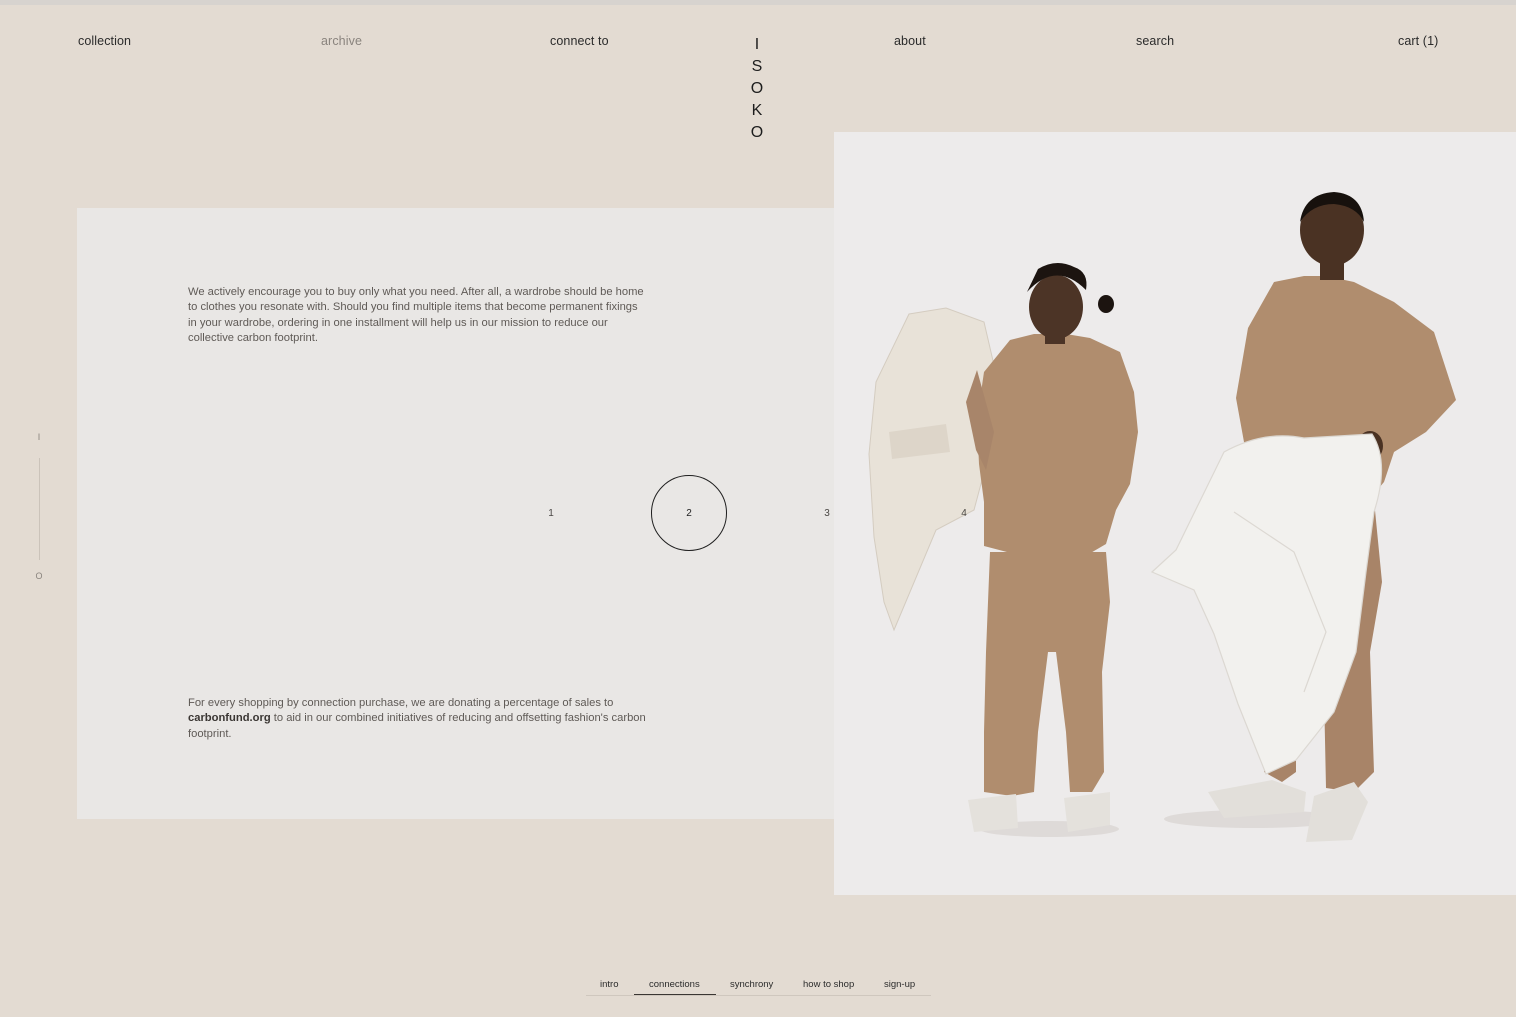 The image size is (1516, 1017). What do you see at coordinates (675, 994) in the screenshot?
I see `active-tab-indicator` at bounding box center [675, 994].